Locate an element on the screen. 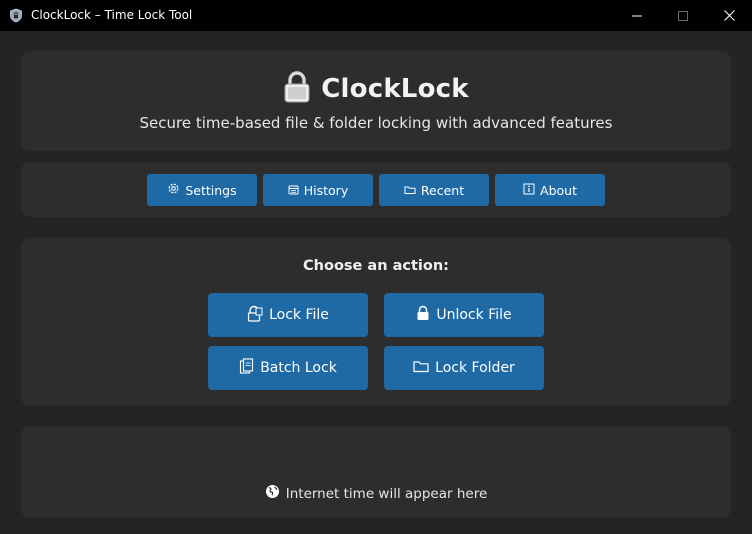 This screenshot has height=534, width=752. history-button: History is located at coordinates (318, 190).